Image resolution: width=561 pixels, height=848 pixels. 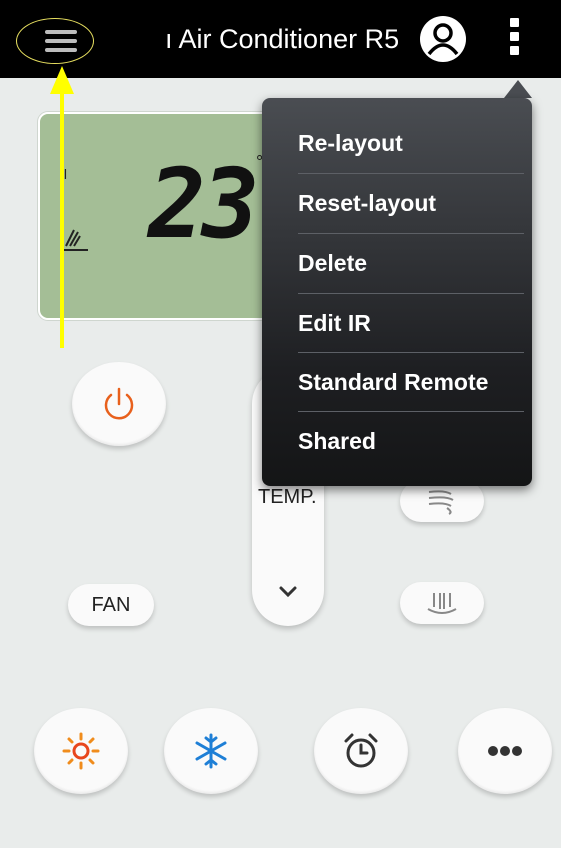 What do you see at coordinates (413, 143) in the screenshot?
I see `menu-item-relayout: Re-layout` at bounding box center [413, 143].